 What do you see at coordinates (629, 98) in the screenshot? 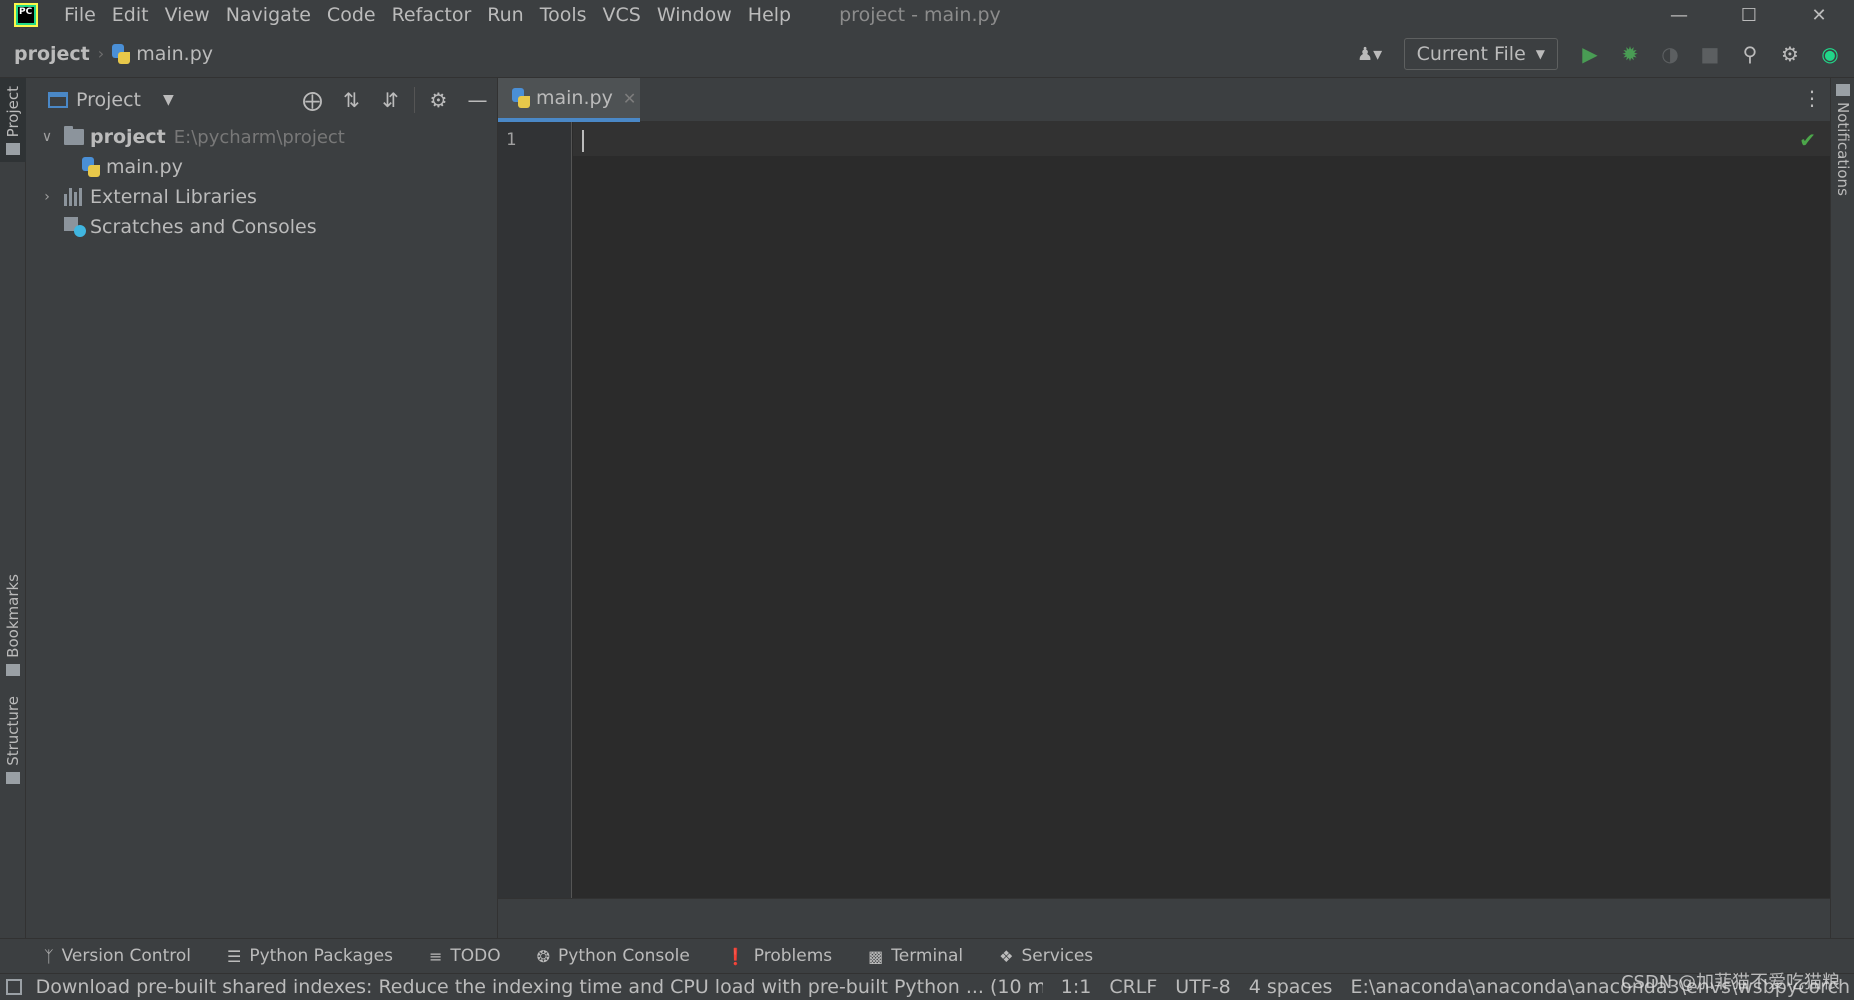
I see `close-icon: ✕` at bounding box center [629, 98].